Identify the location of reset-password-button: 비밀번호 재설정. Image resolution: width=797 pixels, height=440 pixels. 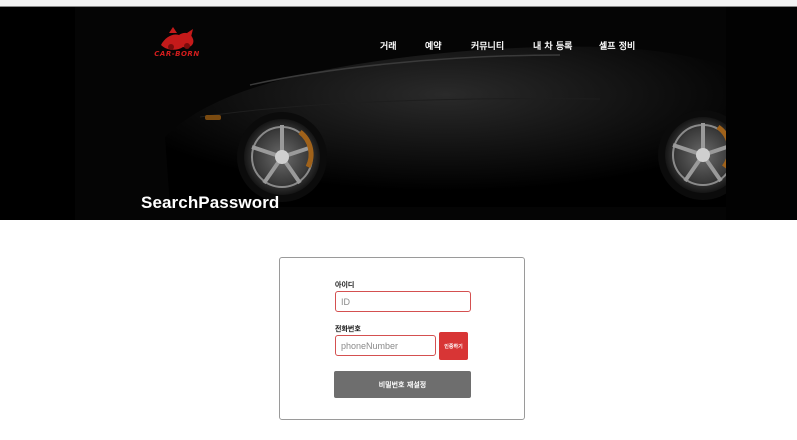
(402, 384).